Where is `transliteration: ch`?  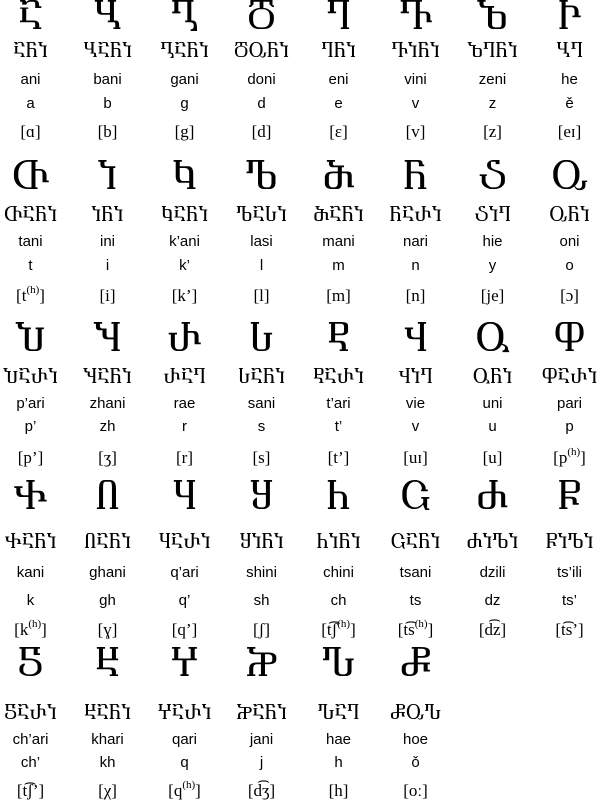
transliteration: ch is located at coordinates (338, 600).